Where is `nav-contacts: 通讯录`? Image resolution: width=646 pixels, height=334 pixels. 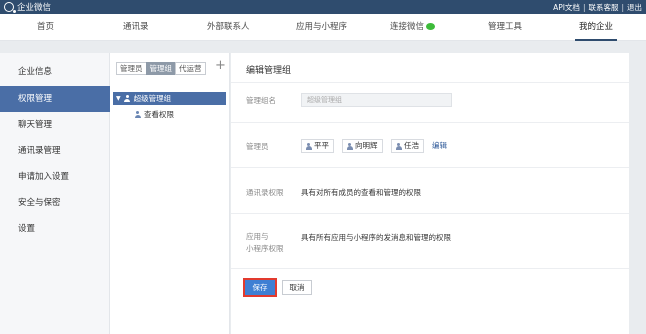
nav-contacts: 通讯录 is located at coordinates (136, 27).